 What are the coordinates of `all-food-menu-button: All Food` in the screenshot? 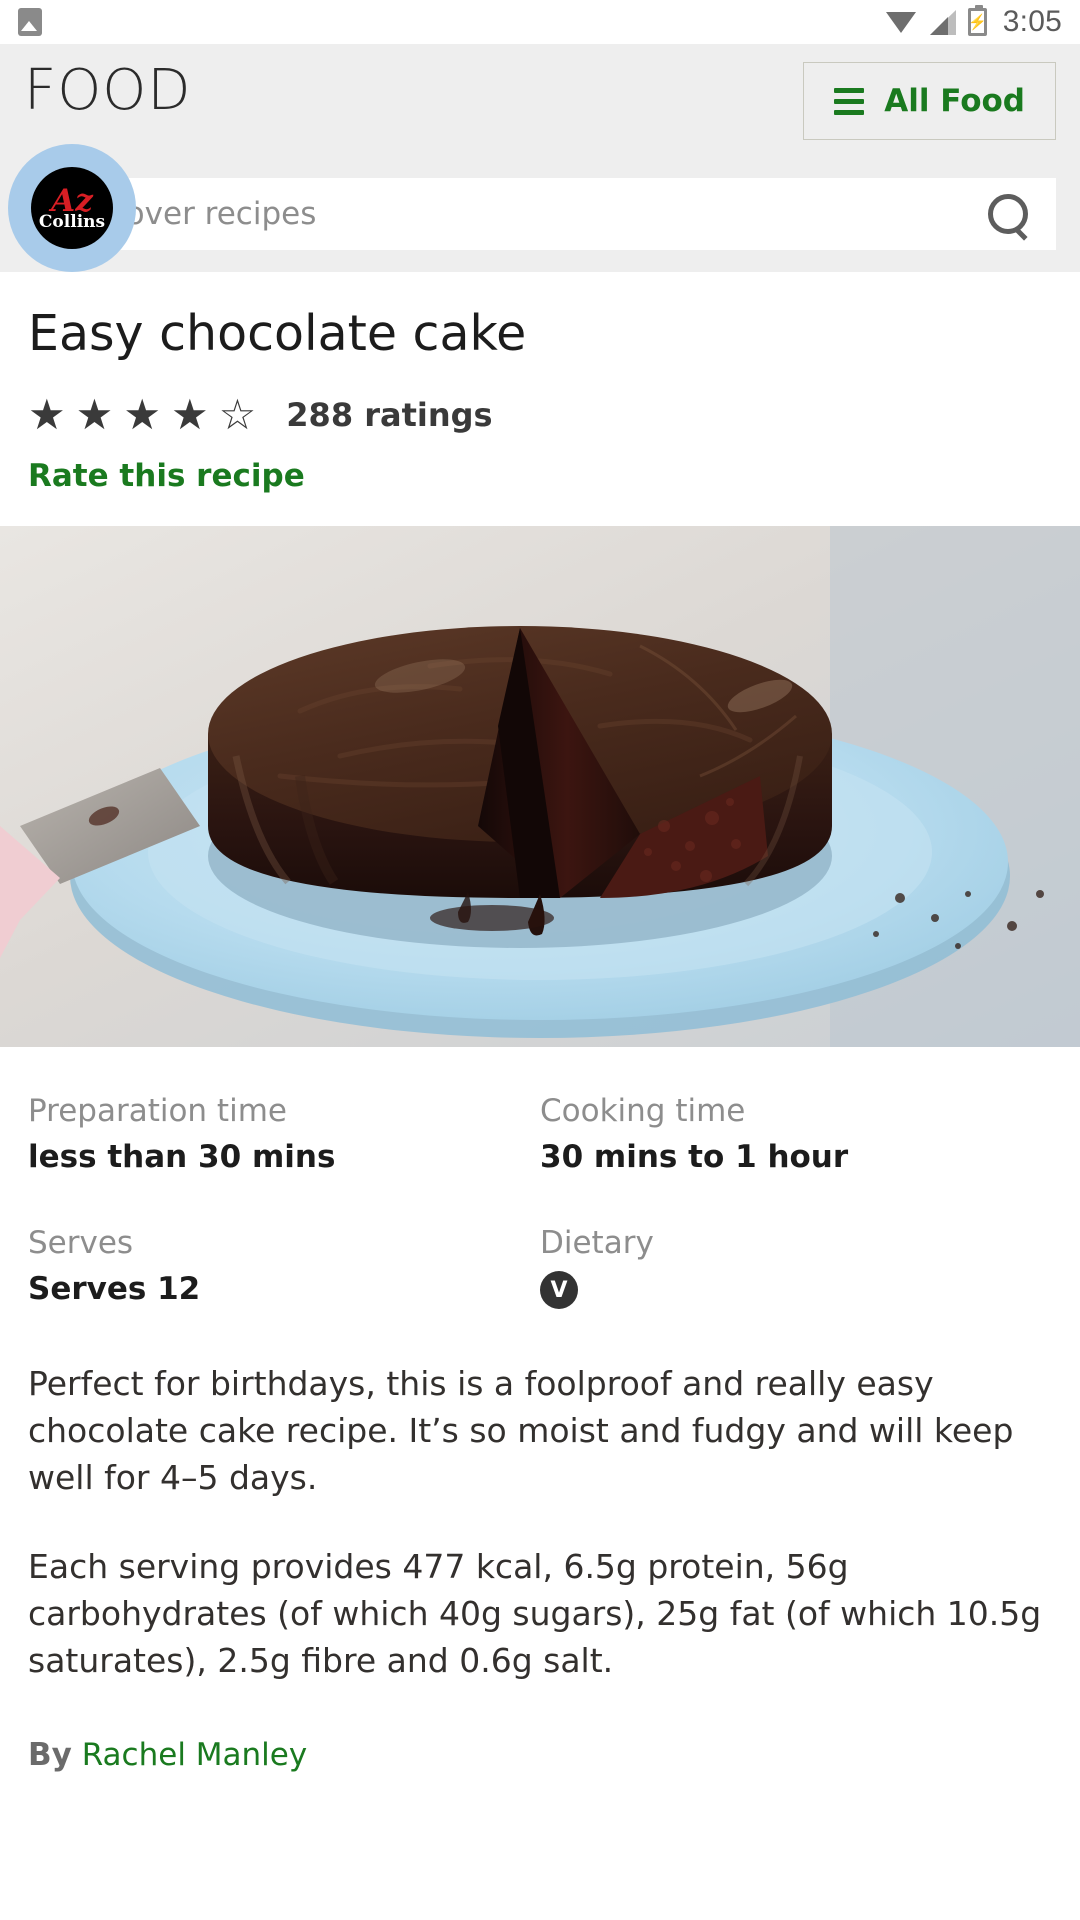 It's located at (929, 101).